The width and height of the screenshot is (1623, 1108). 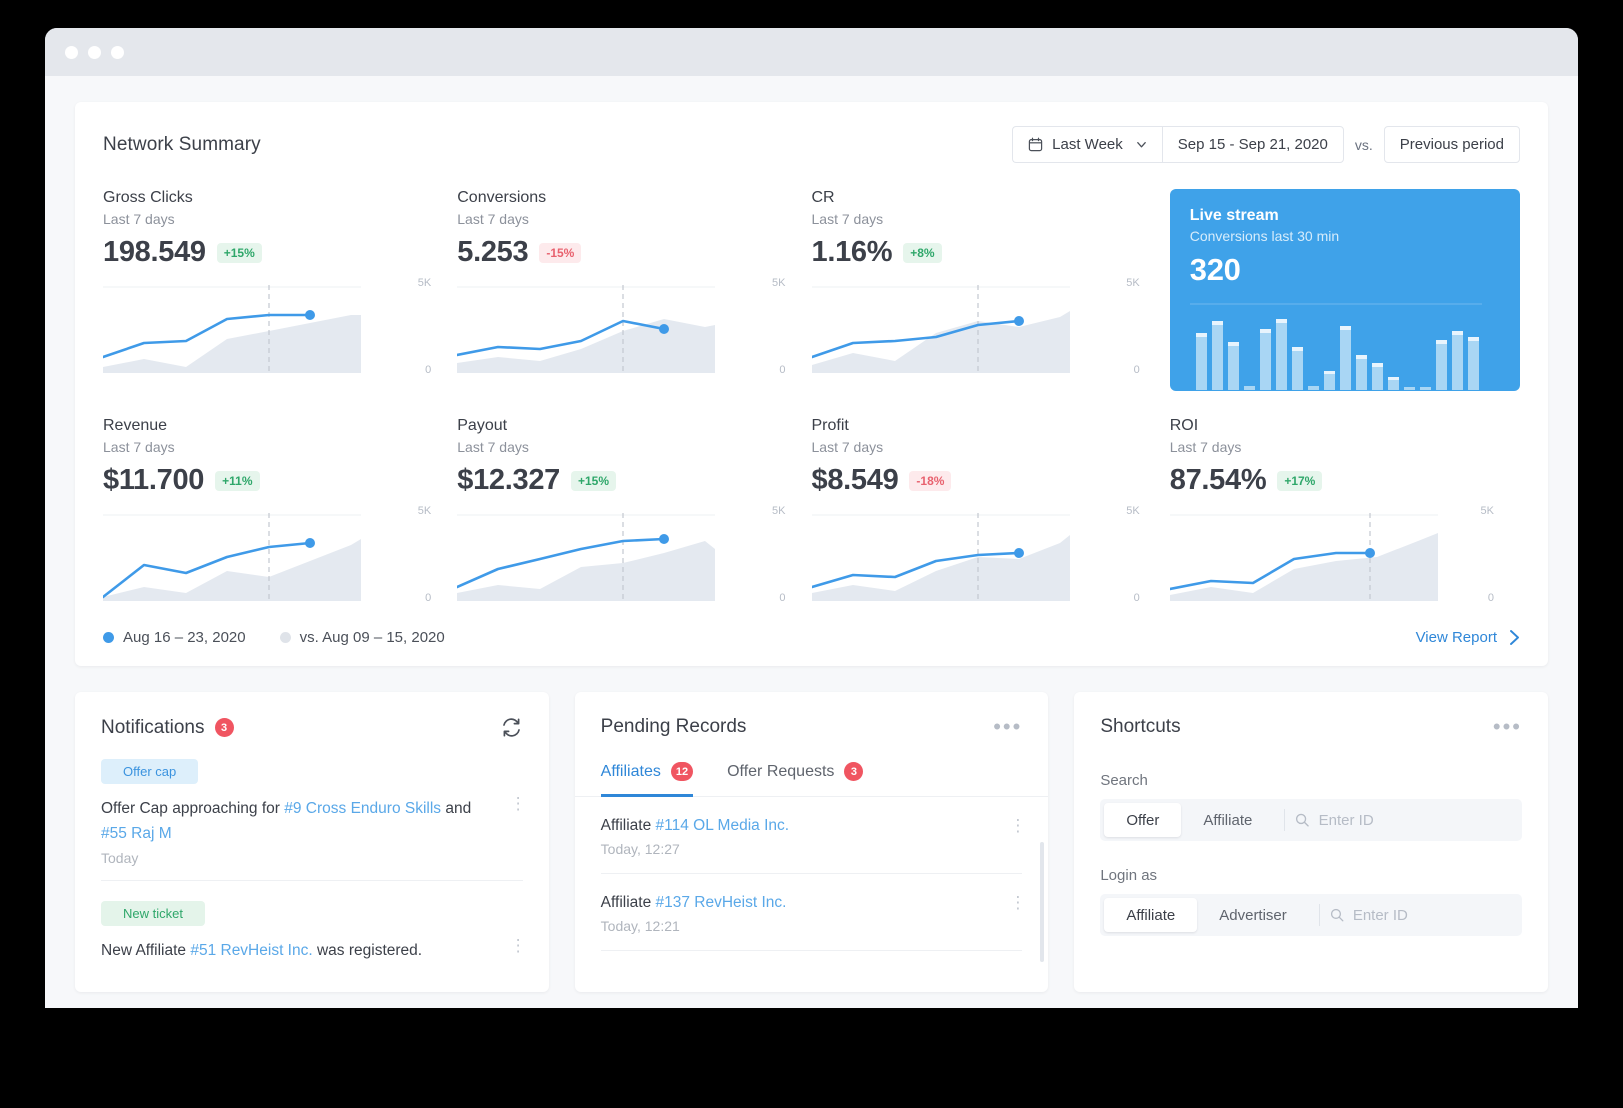 What do you see at coordinates (136, 833) in the screenshot?
I see `notification-link-affiliate: #55 Raj M` at bounding box center [136, 833].